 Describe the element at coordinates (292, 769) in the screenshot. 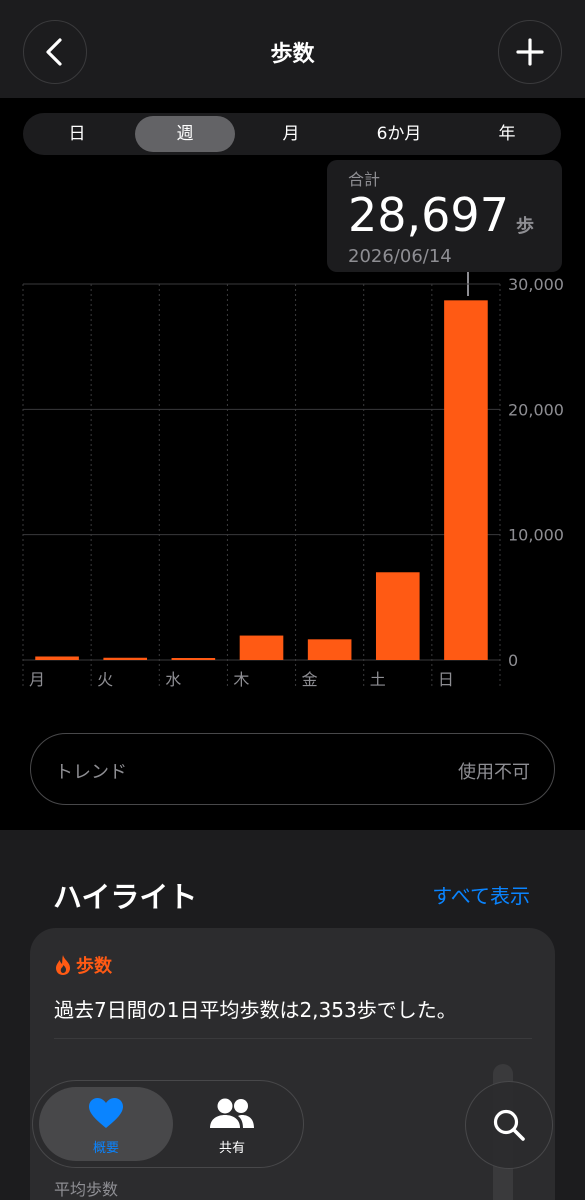

I see `trend-row: トレンド 使用不可` at that location.